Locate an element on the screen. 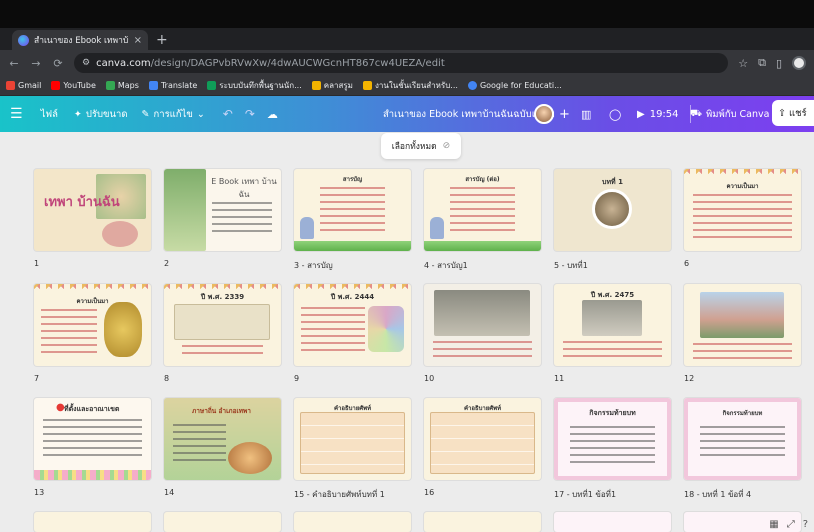 This screenshot has height=532, width=814. page-label: 1 is located at coordinates (37, 263).